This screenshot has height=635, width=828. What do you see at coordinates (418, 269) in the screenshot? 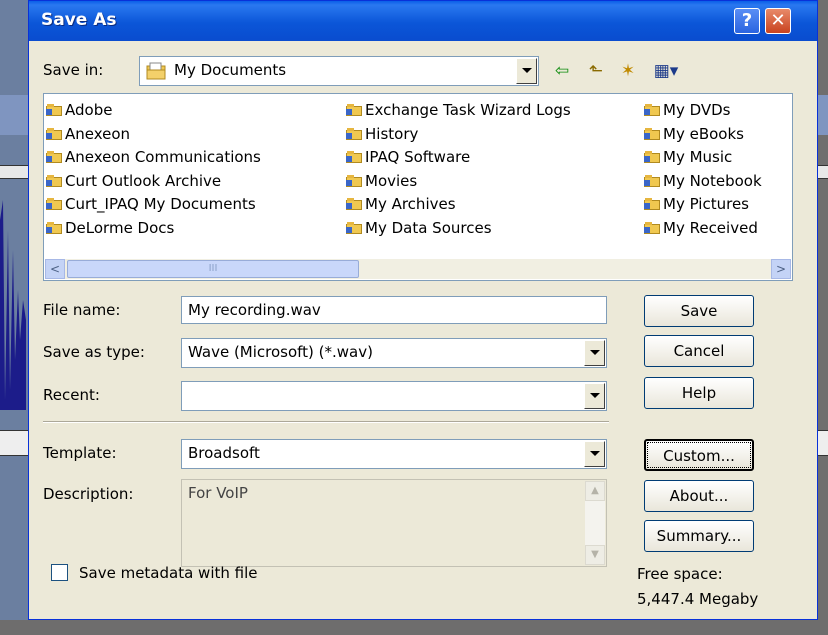
I see `horizontal-scrollbar: < III >` at bounding box center [418, 269].